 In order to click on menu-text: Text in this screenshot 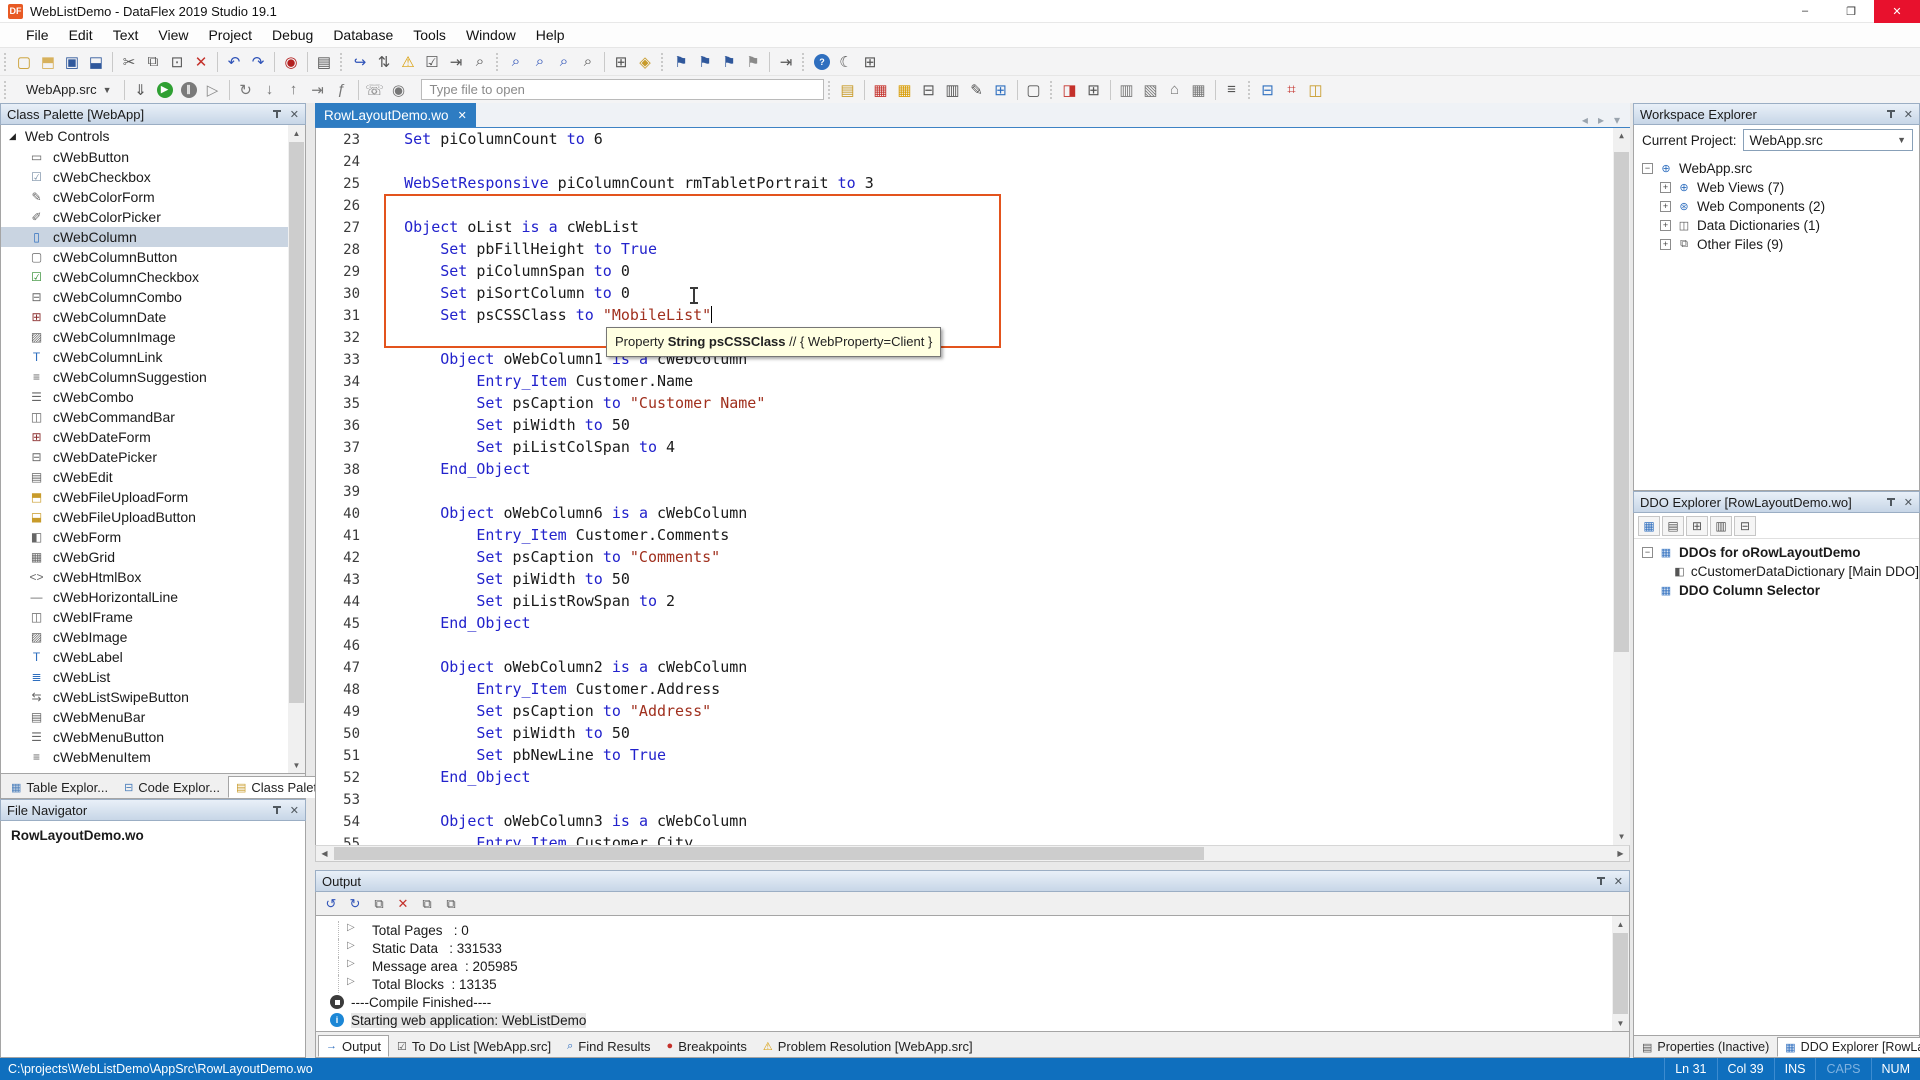, I will do `click(126, 35)`.